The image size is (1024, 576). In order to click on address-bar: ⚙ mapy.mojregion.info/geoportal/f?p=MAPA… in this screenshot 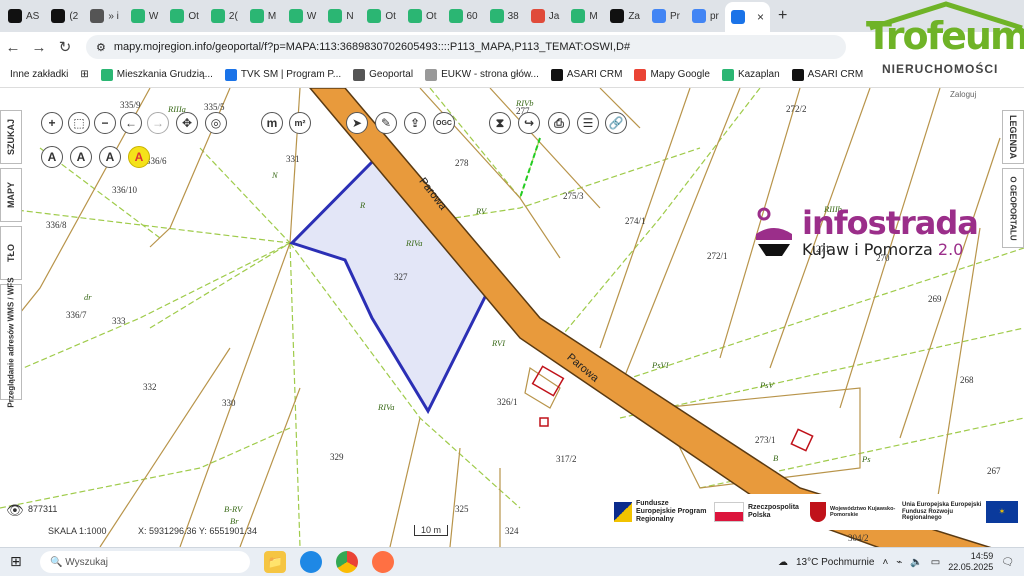, I will do `click(466, 47)`.